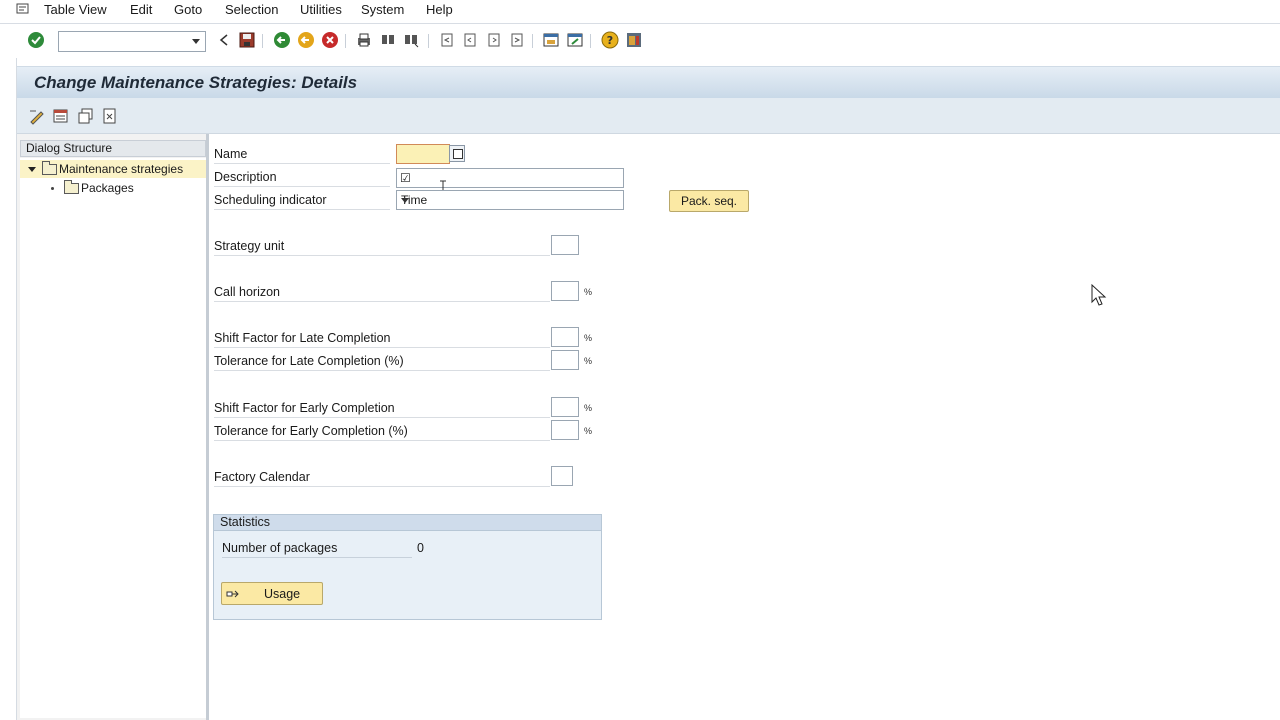 The height and width of the screenshot is (720, 1280). Describe the element at coordinates (141, 9) in the screenshot. I see `menu-edit: Edit` at that location.